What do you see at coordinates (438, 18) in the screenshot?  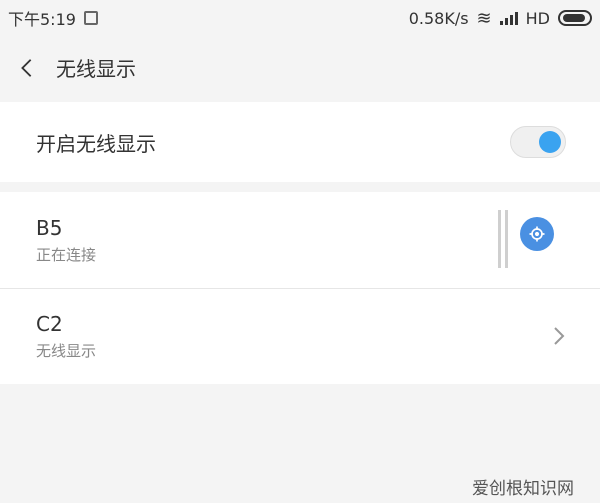 I see `network-speed: 0.58K/s` at bounding box center [438, 18].